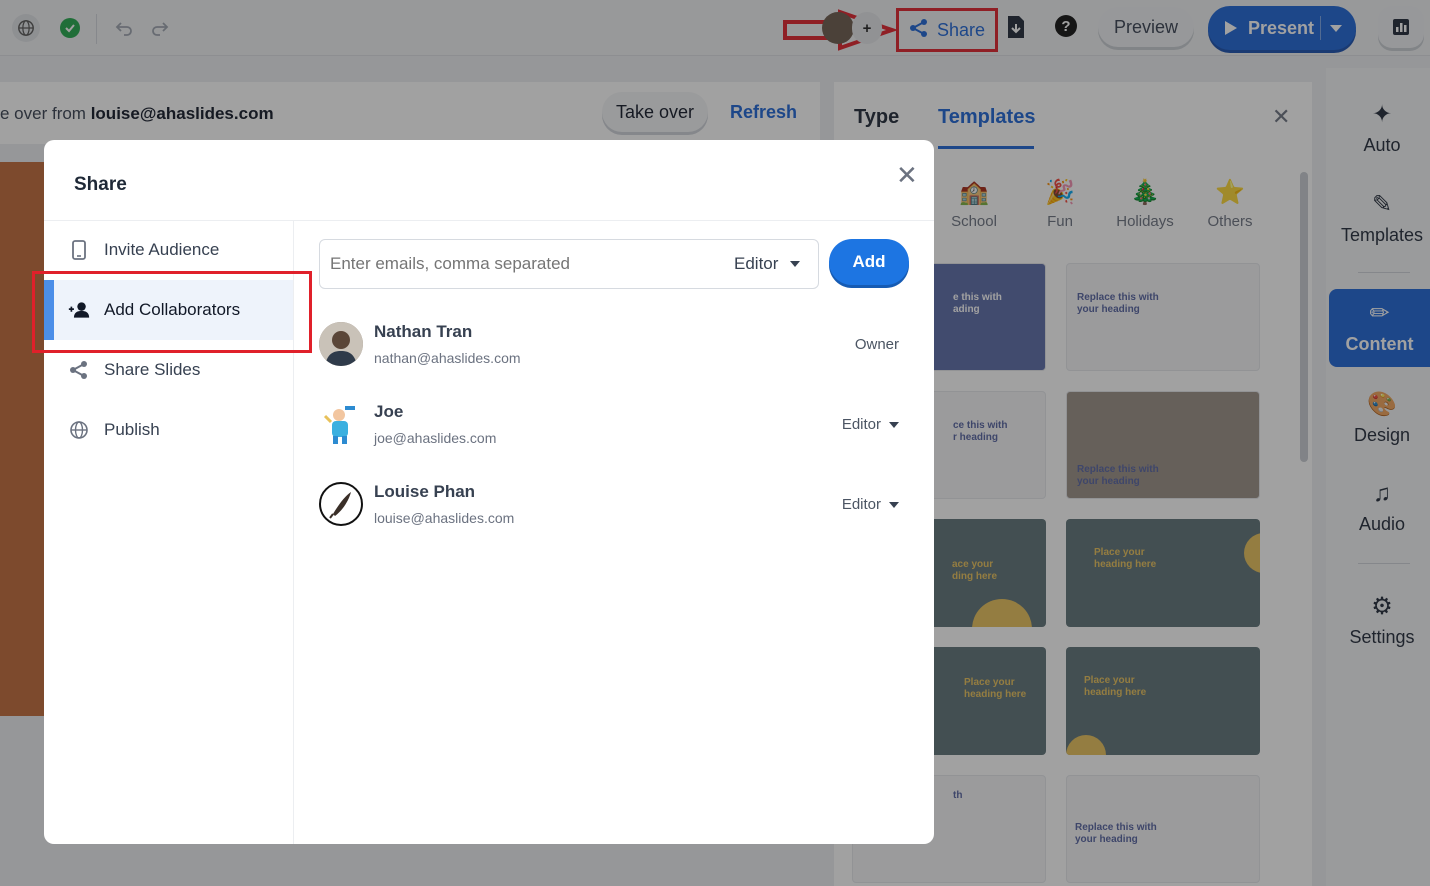  Describe the element at coordinates (100, 184) in the screenshot. I see `dialog-title: Share` at that location.